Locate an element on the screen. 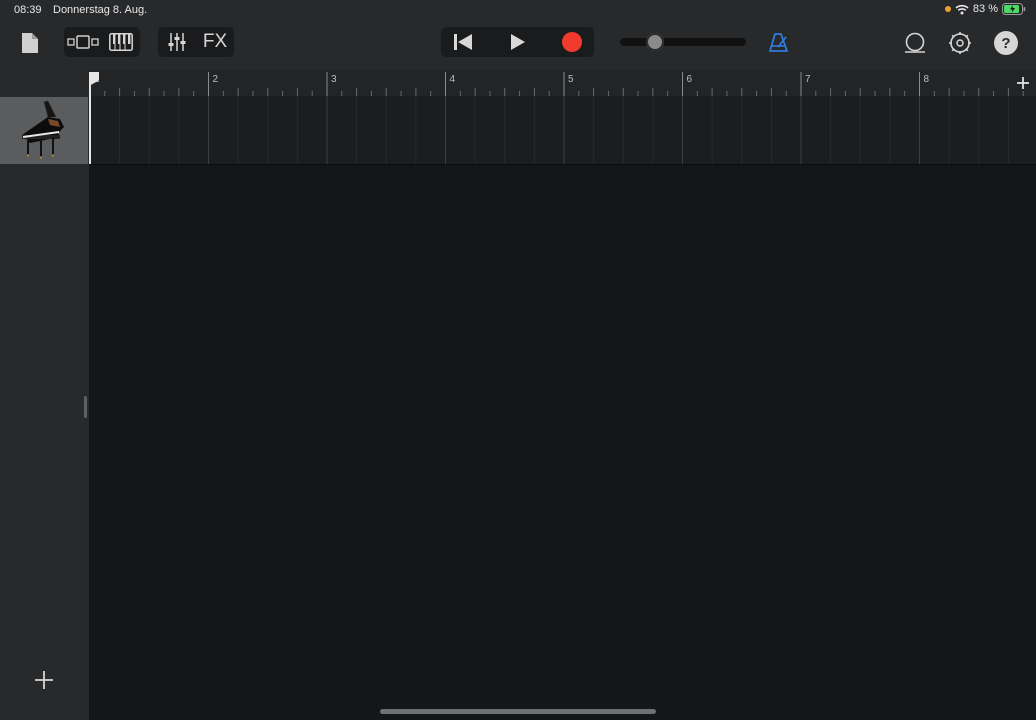 This screenshot has width=1036, height=720. battery-percent: 83 % is located at coordinates (985, 9).